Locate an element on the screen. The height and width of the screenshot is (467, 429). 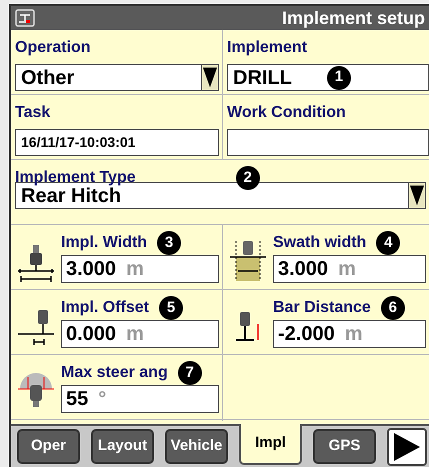
play-icon is located at coordinates (407, 447).